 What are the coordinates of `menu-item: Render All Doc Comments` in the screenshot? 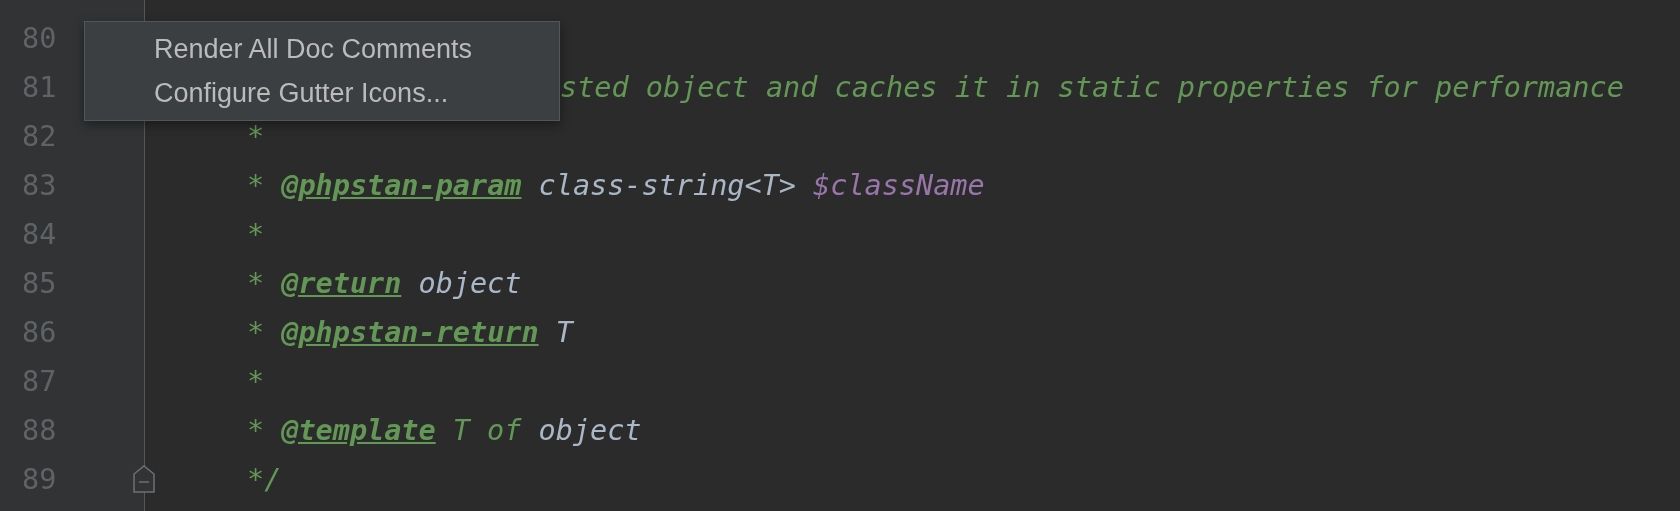 It's located at (322, 49).